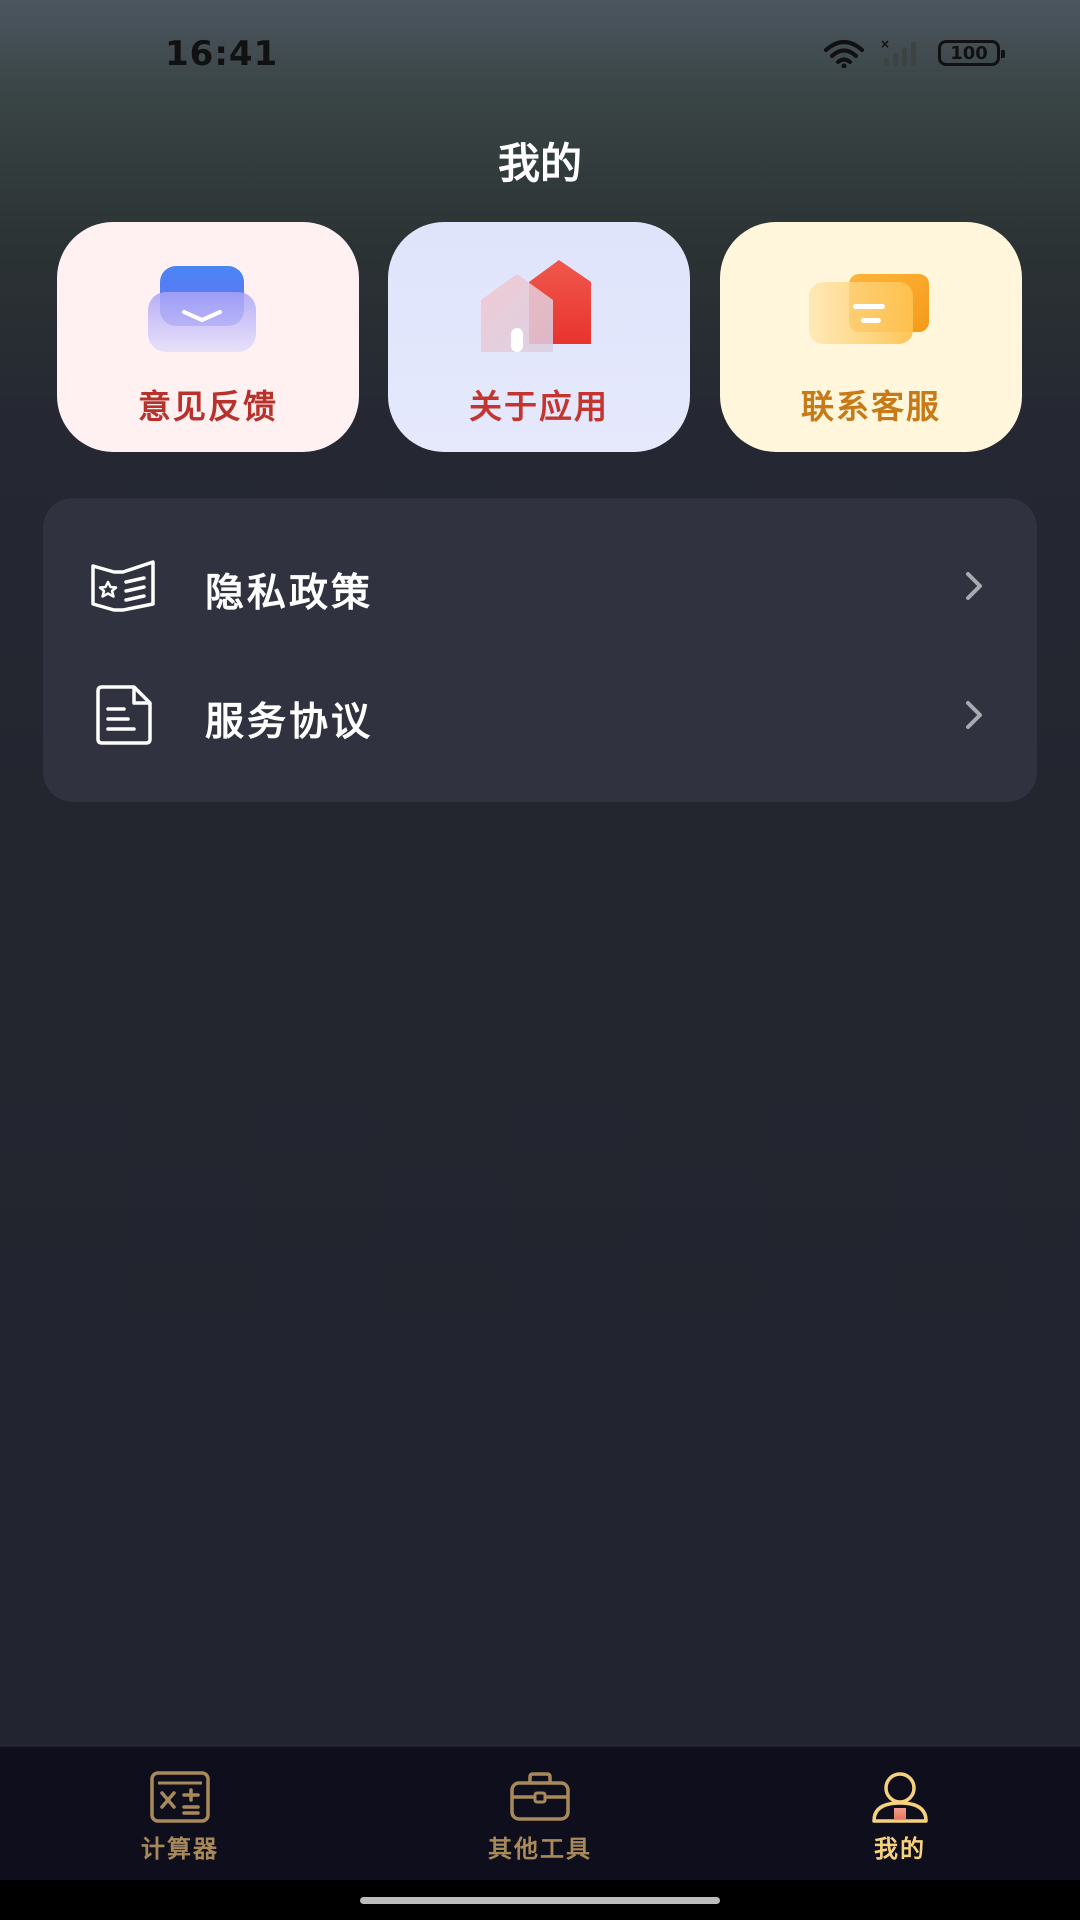  I want to click on page-title: 我的, so click(539, 163).